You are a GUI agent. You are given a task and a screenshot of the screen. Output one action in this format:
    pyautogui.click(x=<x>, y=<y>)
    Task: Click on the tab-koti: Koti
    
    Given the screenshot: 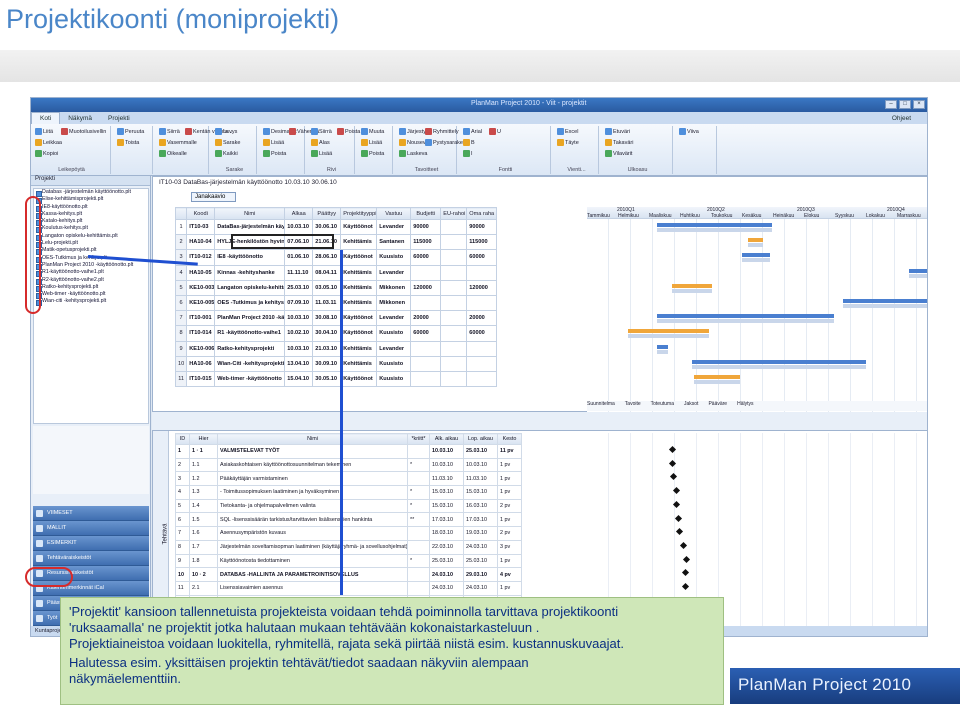 What is the action you would take?
    pyautogui.click(x=46, y=118)
    